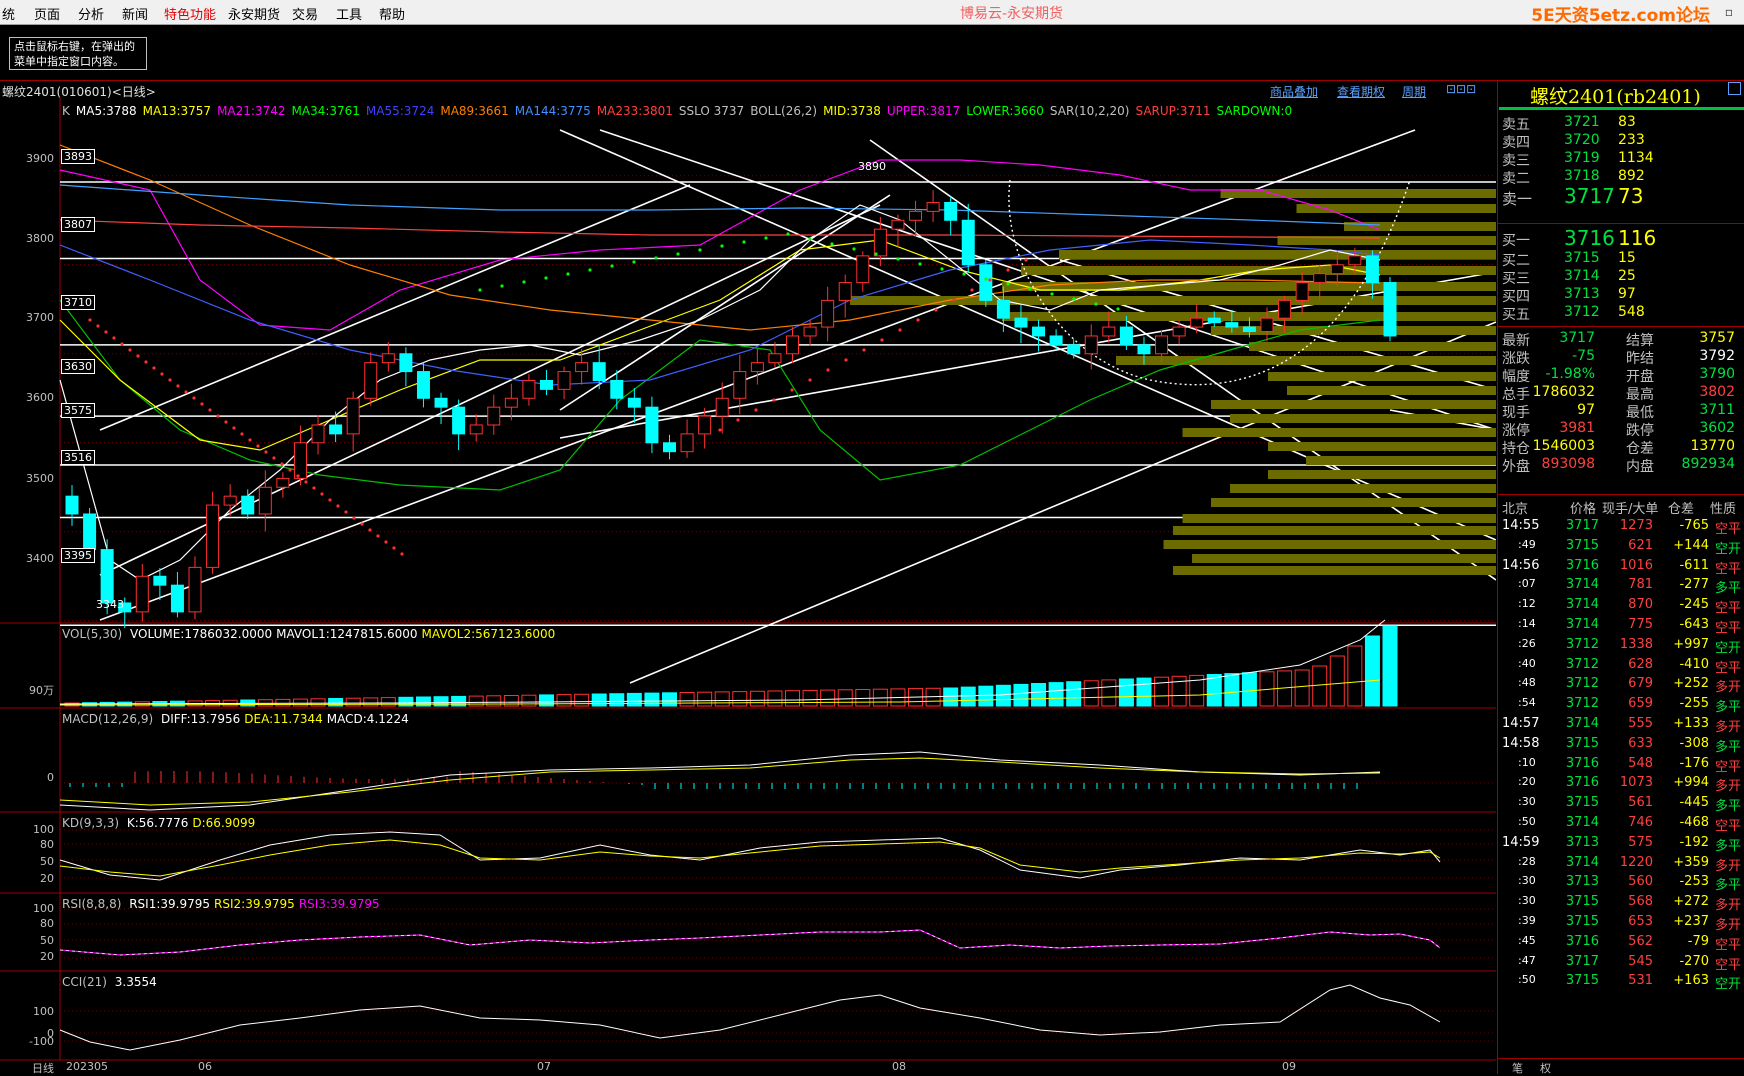 The image size is (1744, 1076). I want to click on ticks-header-cell: 北京, so click(1515, 509).